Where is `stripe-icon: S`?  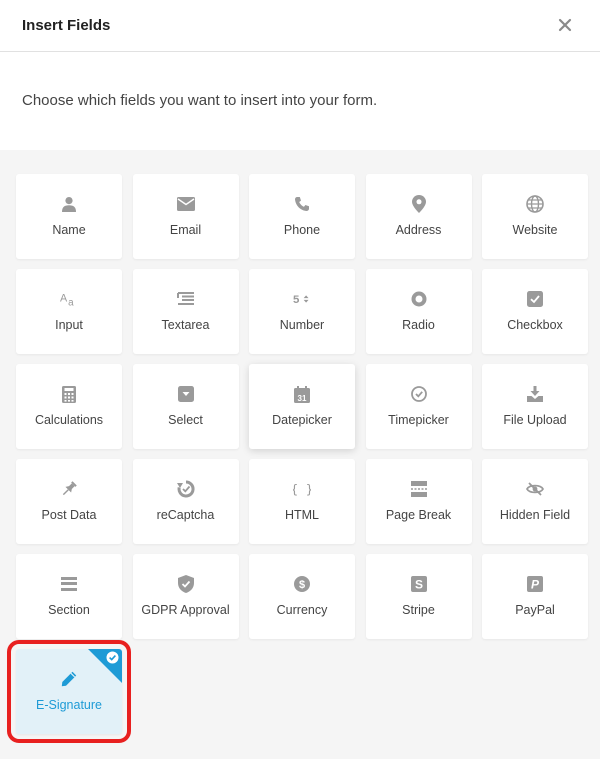
stripe-icon: S is located at coordinates (418, 584).